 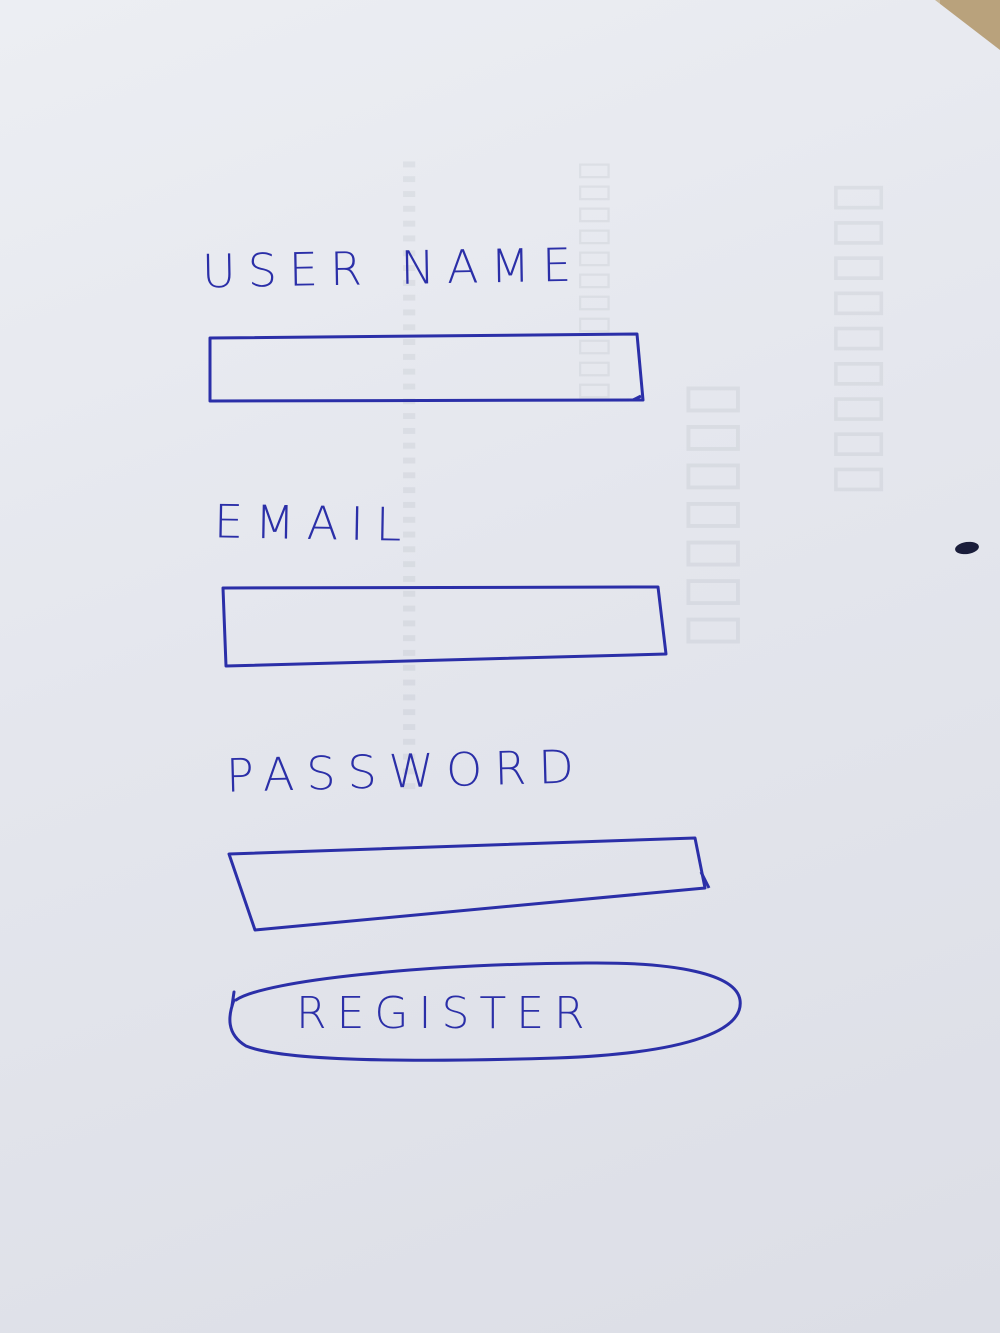 I want to click on email-input-outline, so click(x=444, y=626).